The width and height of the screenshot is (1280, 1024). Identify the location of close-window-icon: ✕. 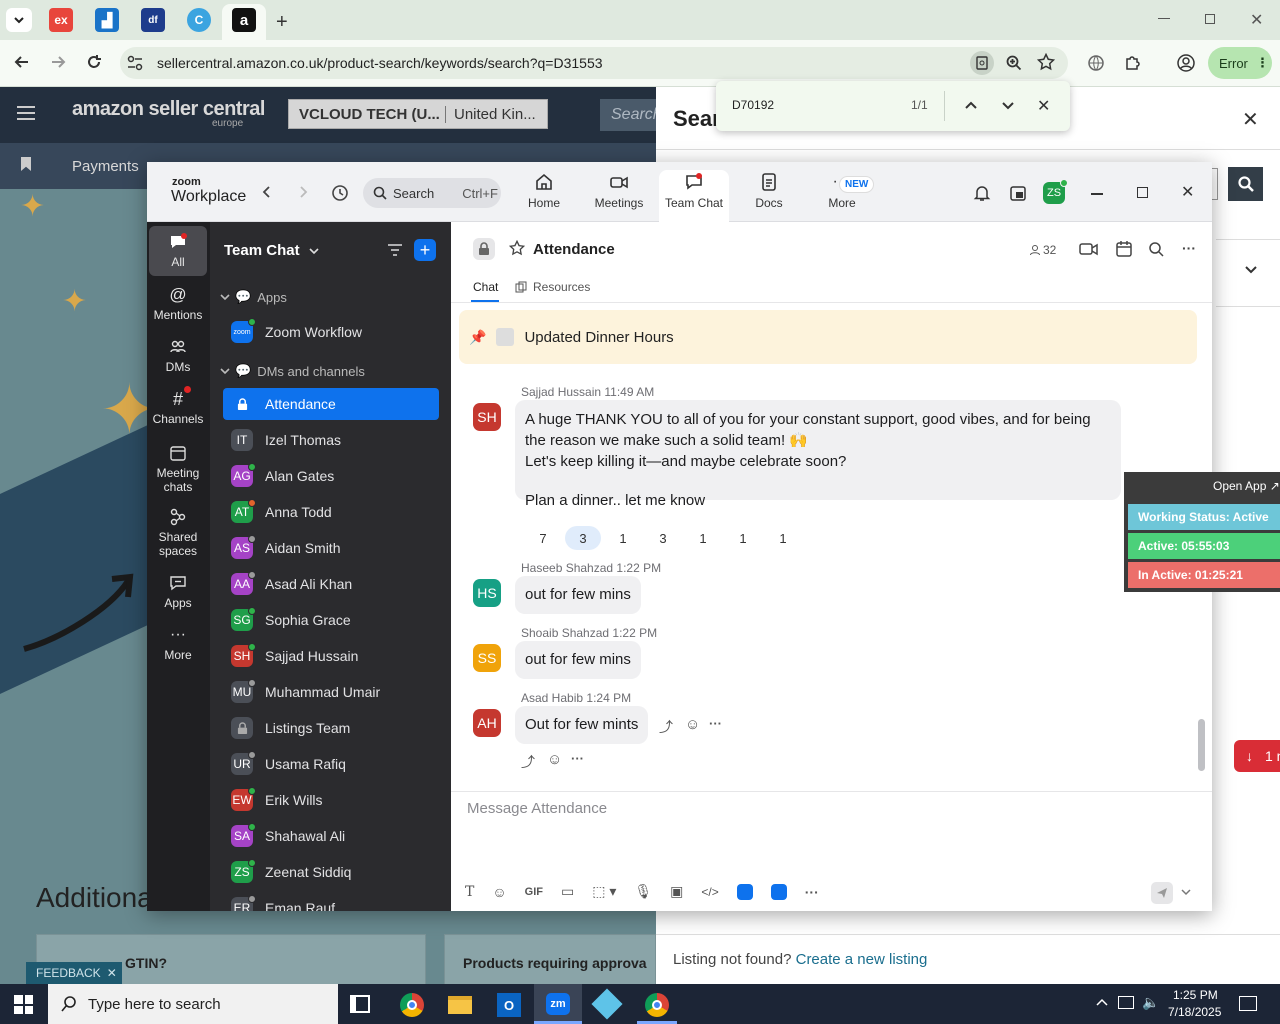
(1256, 20).